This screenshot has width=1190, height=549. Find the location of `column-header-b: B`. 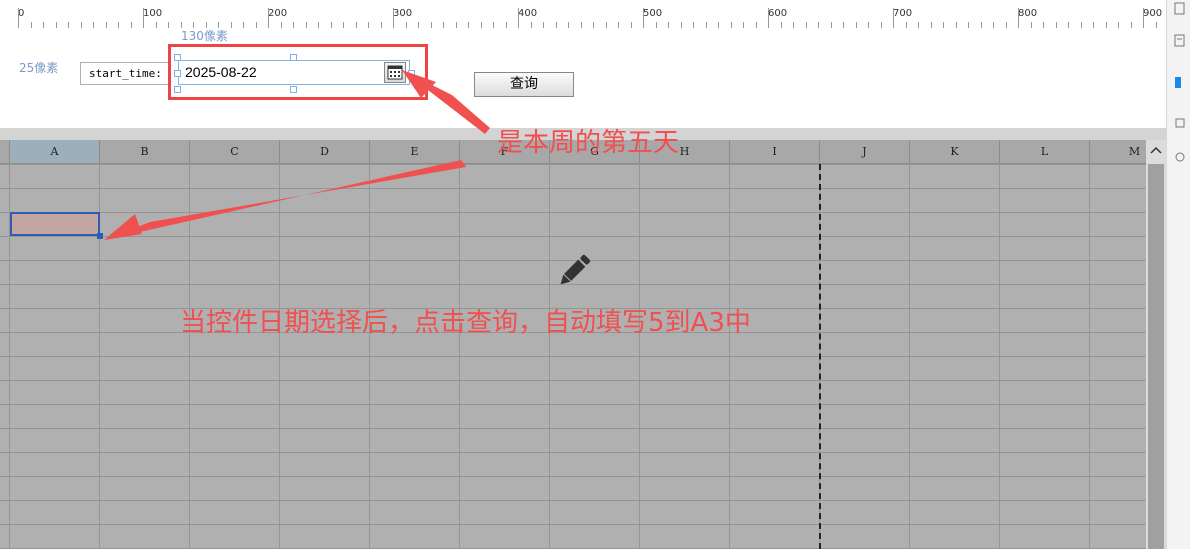

column-header-b: B is located at coordinates (145, 152).